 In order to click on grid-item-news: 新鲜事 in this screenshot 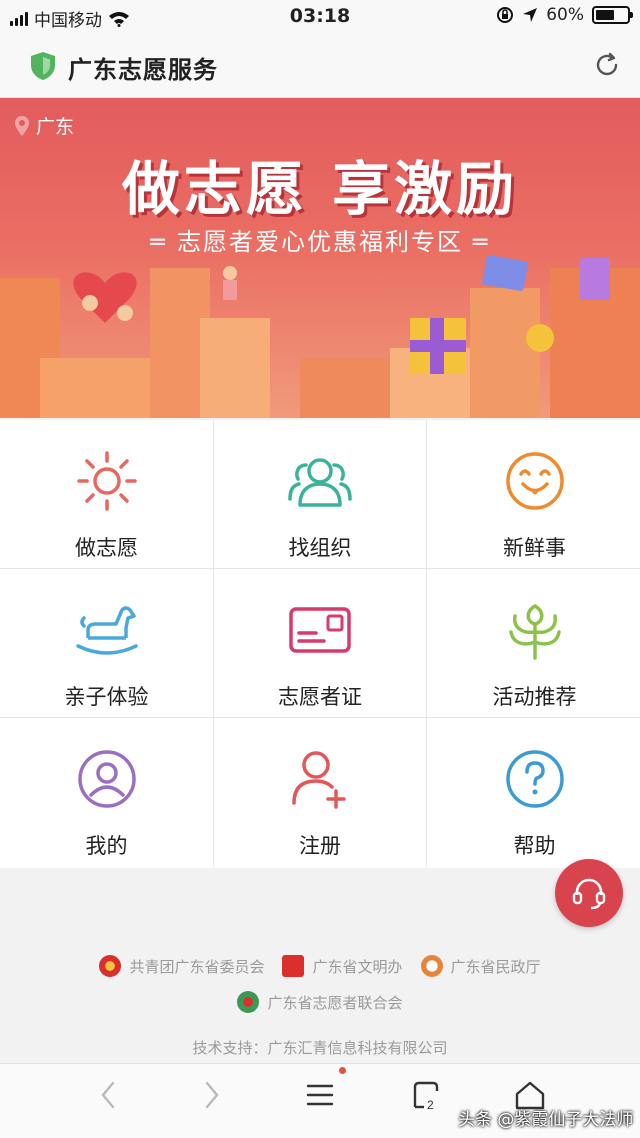, I will do `click(533, 494)`.